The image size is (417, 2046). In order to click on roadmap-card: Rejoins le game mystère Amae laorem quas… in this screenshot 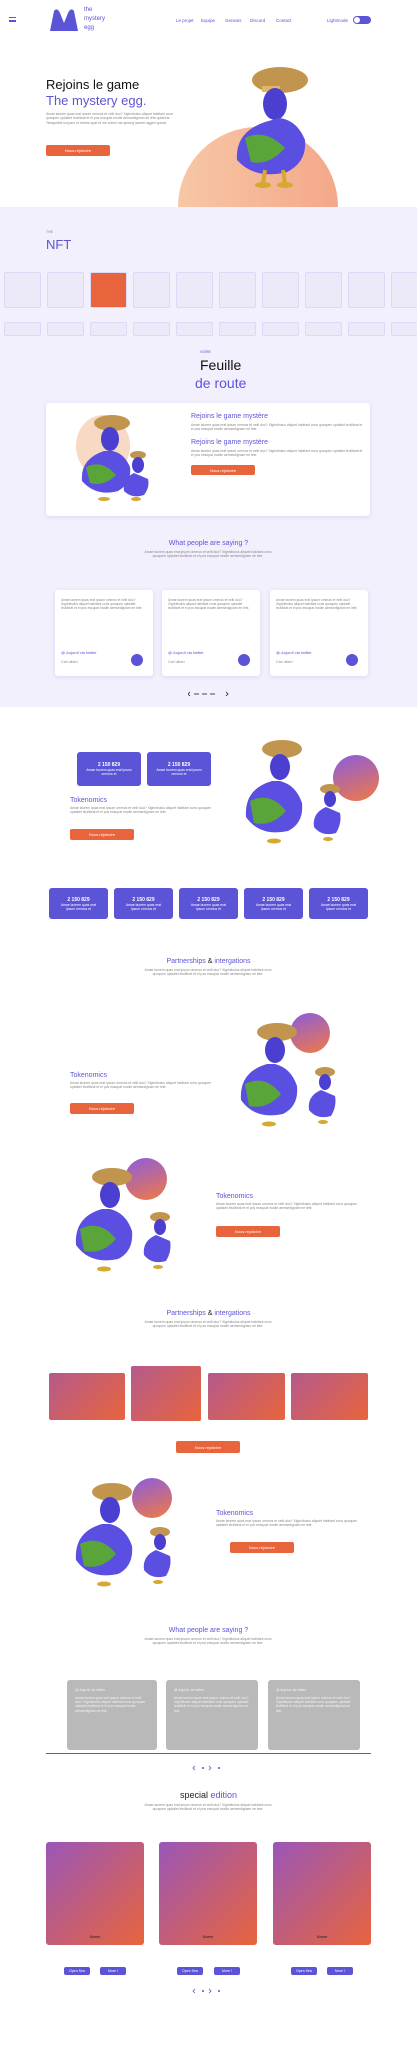, I will do `click(208, 459)`.